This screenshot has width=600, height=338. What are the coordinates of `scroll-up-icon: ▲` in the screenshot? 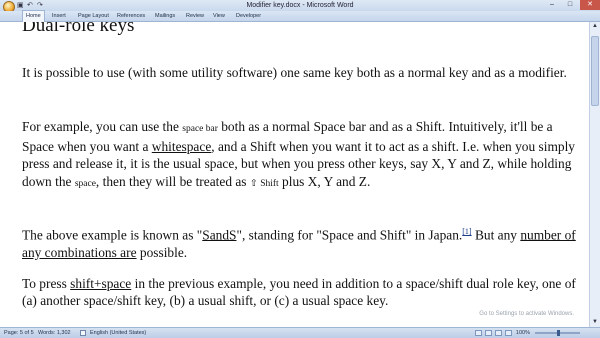 It's located at (595, 26).